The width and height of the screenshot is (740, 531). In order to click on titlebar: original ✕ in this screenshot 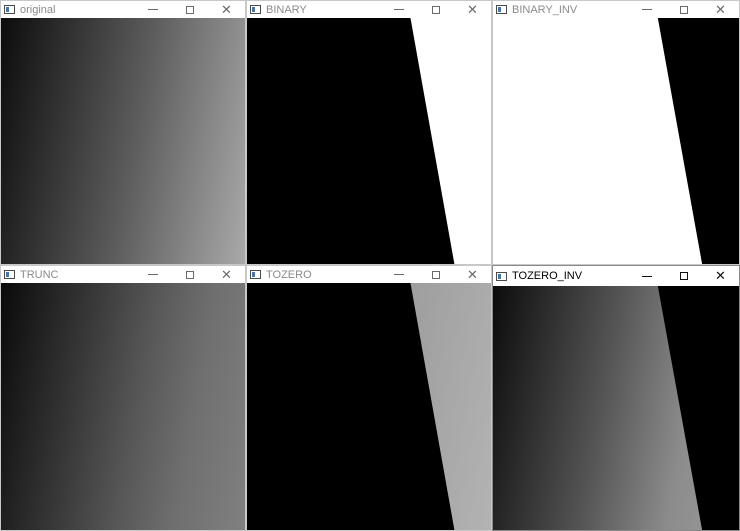, I will do `click(123, 9)`.